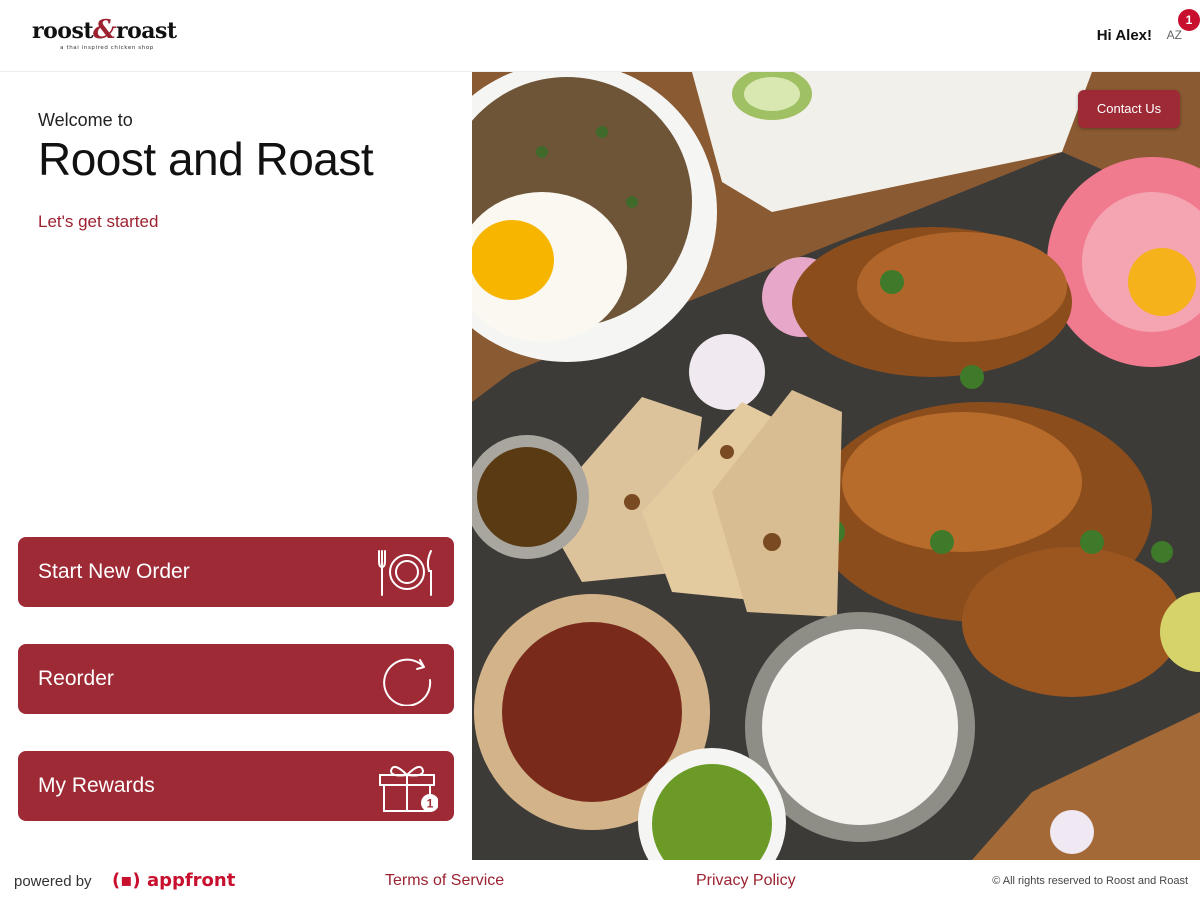 This screenshot has width=1200, height=900. What do you see at coordinates (107, 48) in the screenshot?
I see `logo-tagline: a thai inspired chicken shop` at bounding box center [107, 48].